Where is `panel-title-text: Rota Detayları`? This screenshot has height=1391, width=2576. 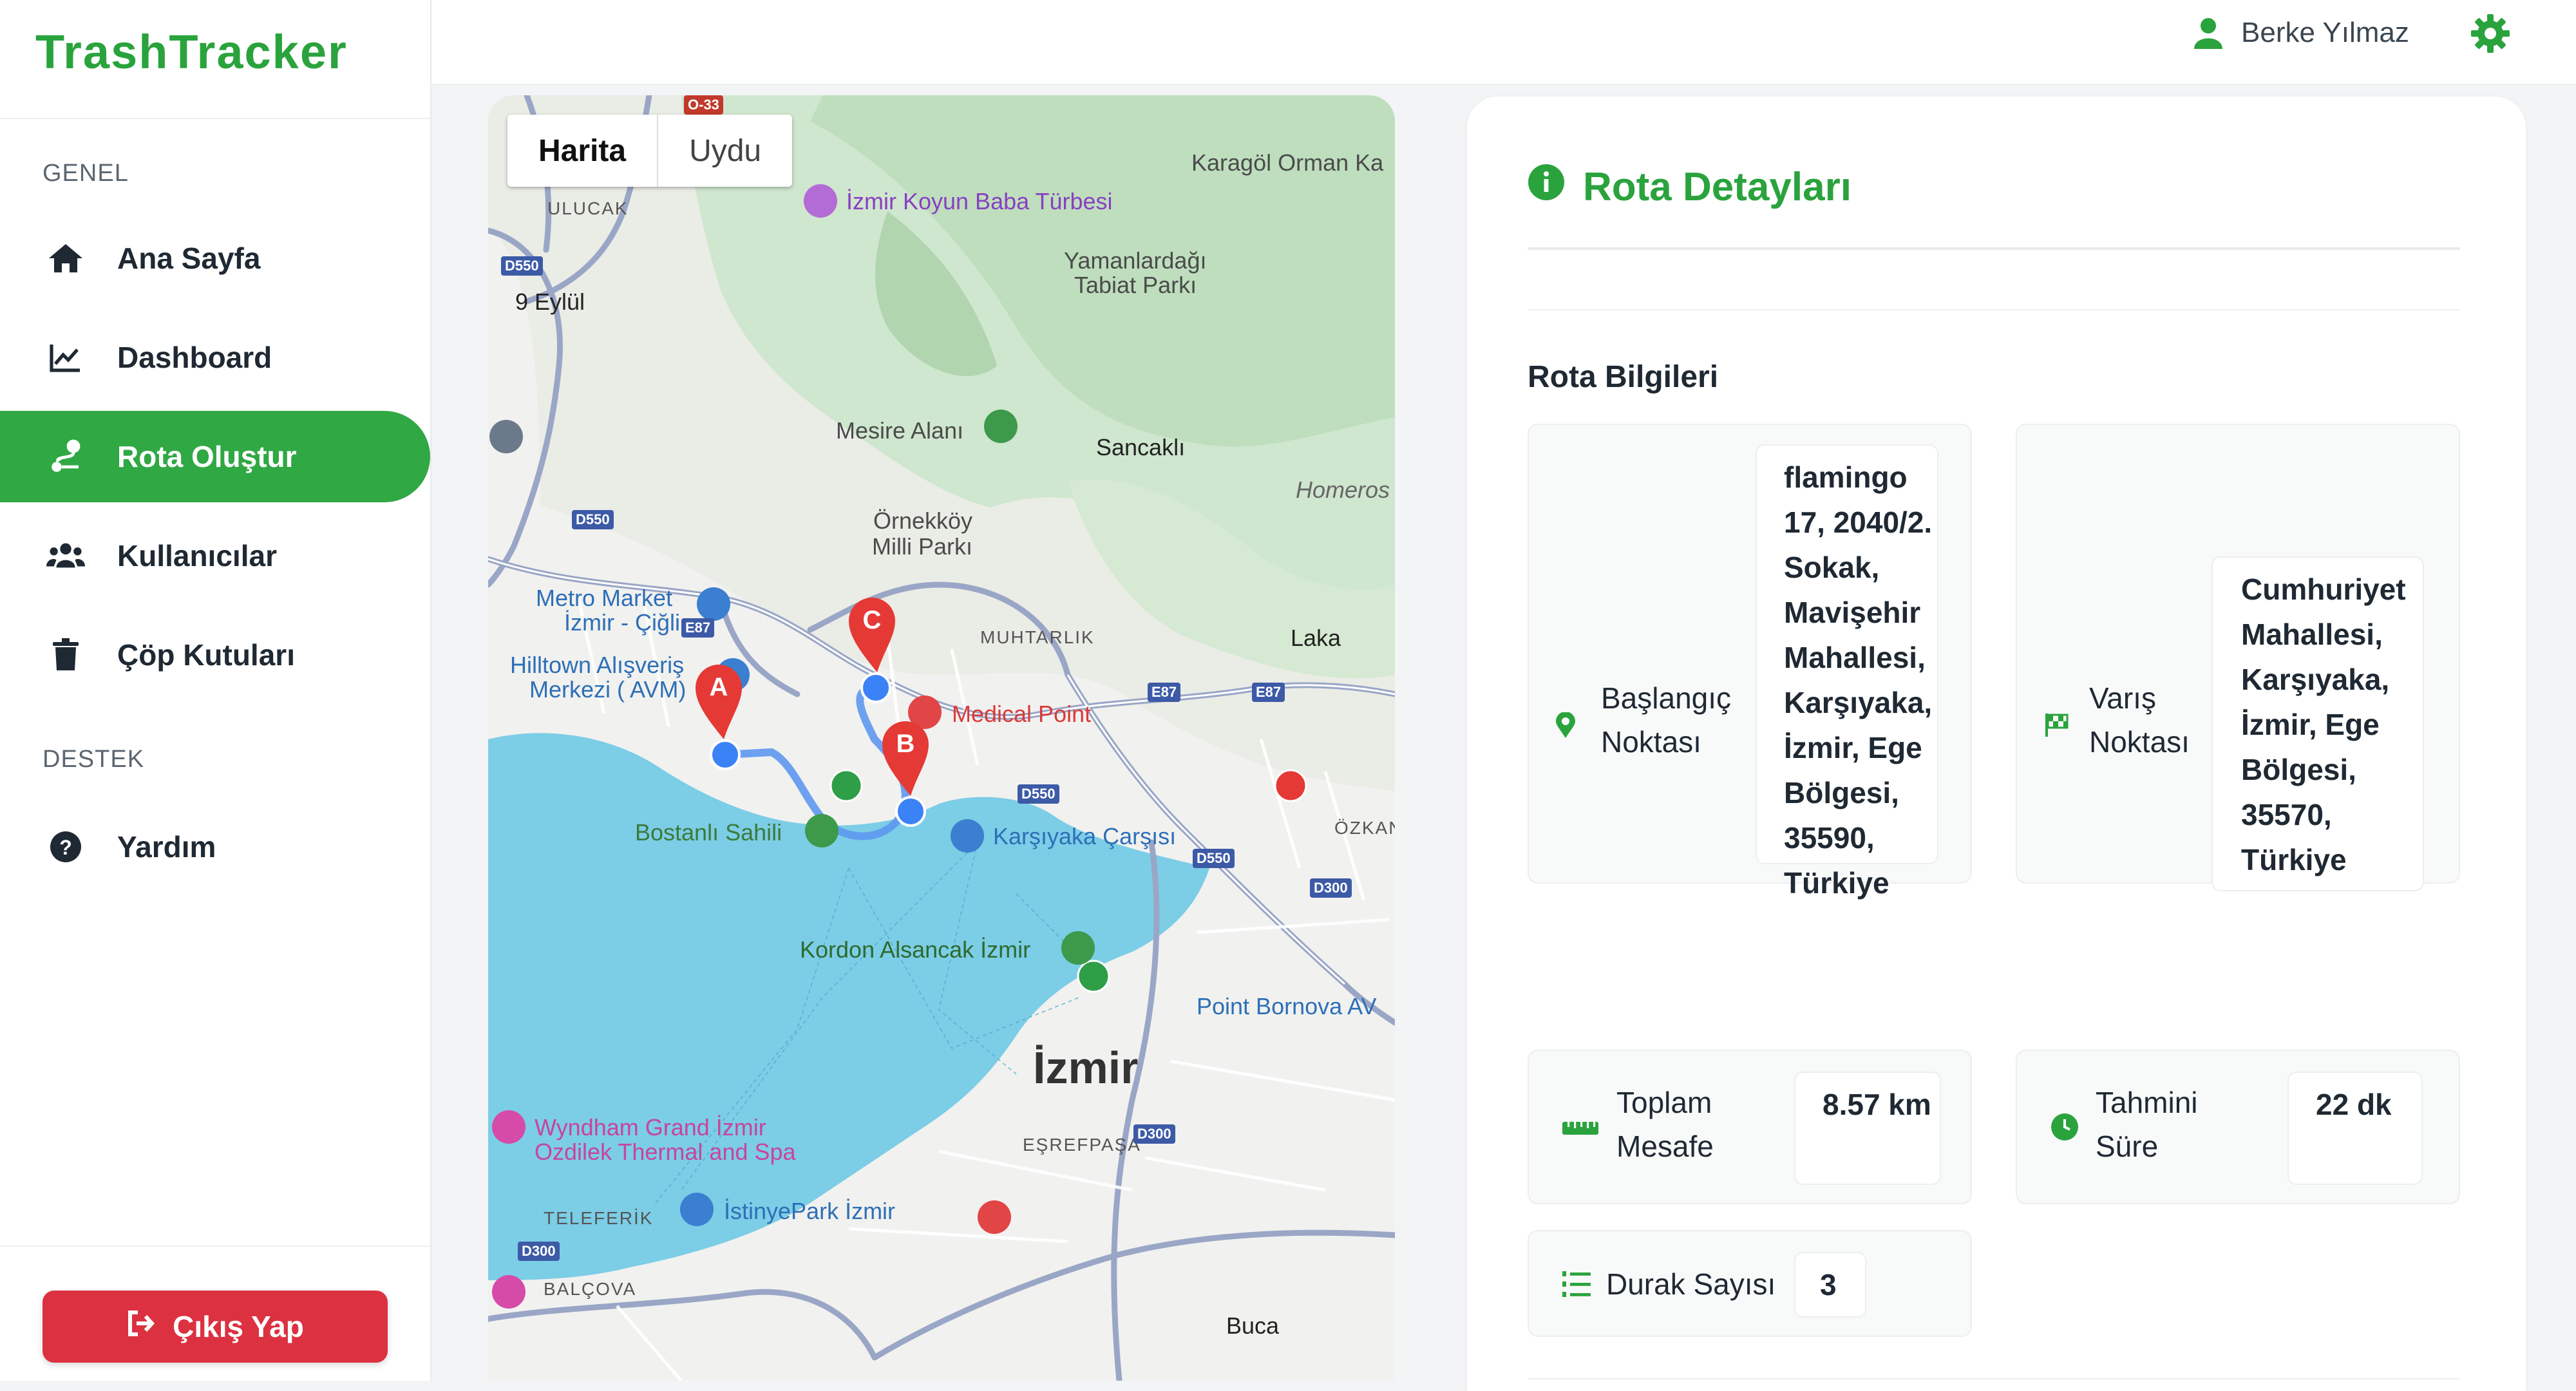 panel-title-text: Rota Detayları is located at coordinates (1717, 187).